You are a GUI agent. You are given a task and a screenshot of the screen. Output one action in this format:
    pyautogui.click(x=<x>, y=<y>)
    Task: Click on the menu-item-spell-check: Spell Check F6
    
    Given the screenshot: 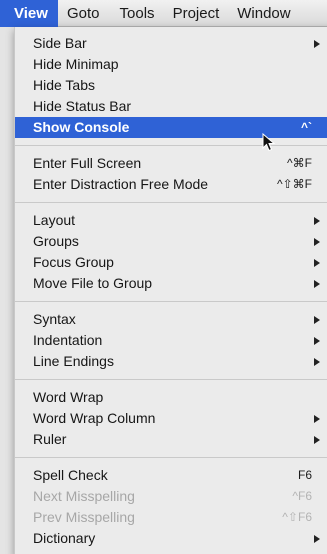 What is the action you would take?
    pyautogui.click(x=171, y=475)
    